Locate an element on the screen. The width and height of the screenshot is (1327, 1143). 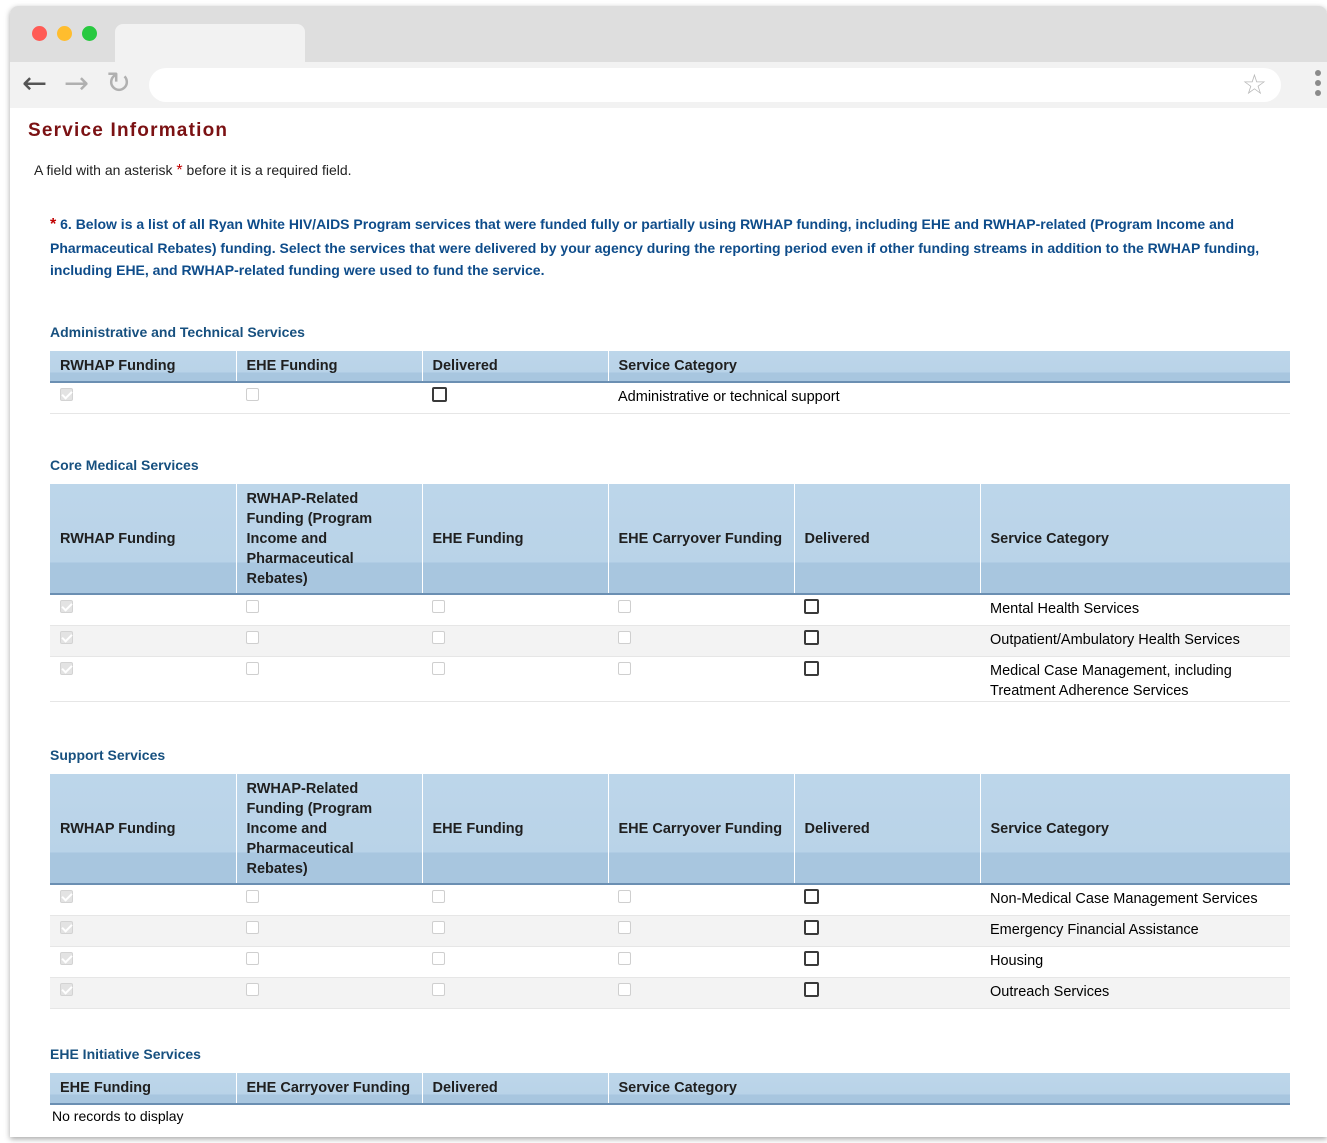
page-title: Service Information is located at coordinates (128, 130).